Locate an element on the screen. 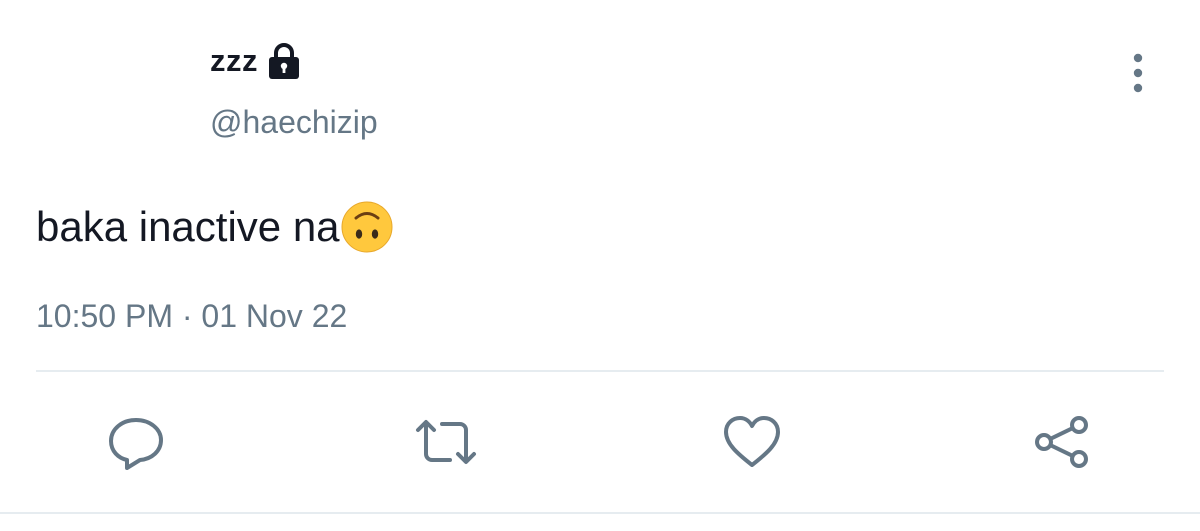  action-bar is located at coordinates (600, 445).